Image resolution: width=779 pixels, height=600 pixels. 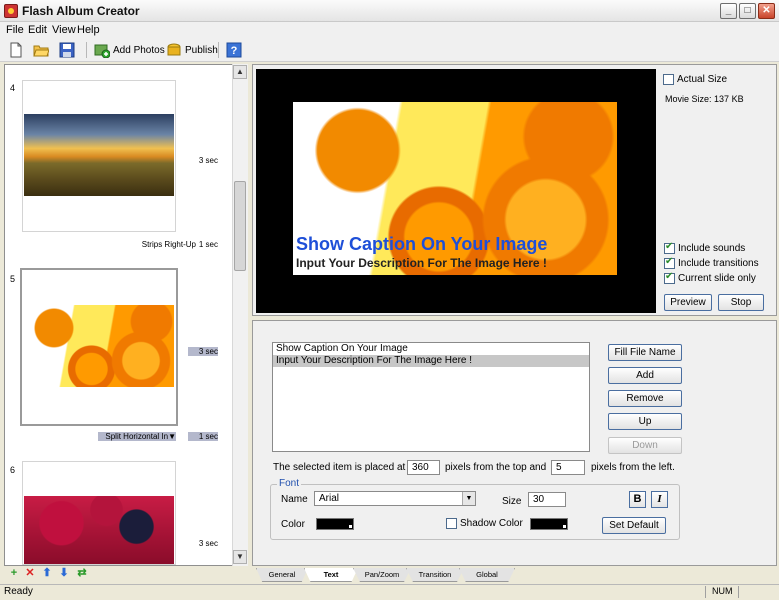 I want to click on save-disk-icon, so click(x=67, y=50).